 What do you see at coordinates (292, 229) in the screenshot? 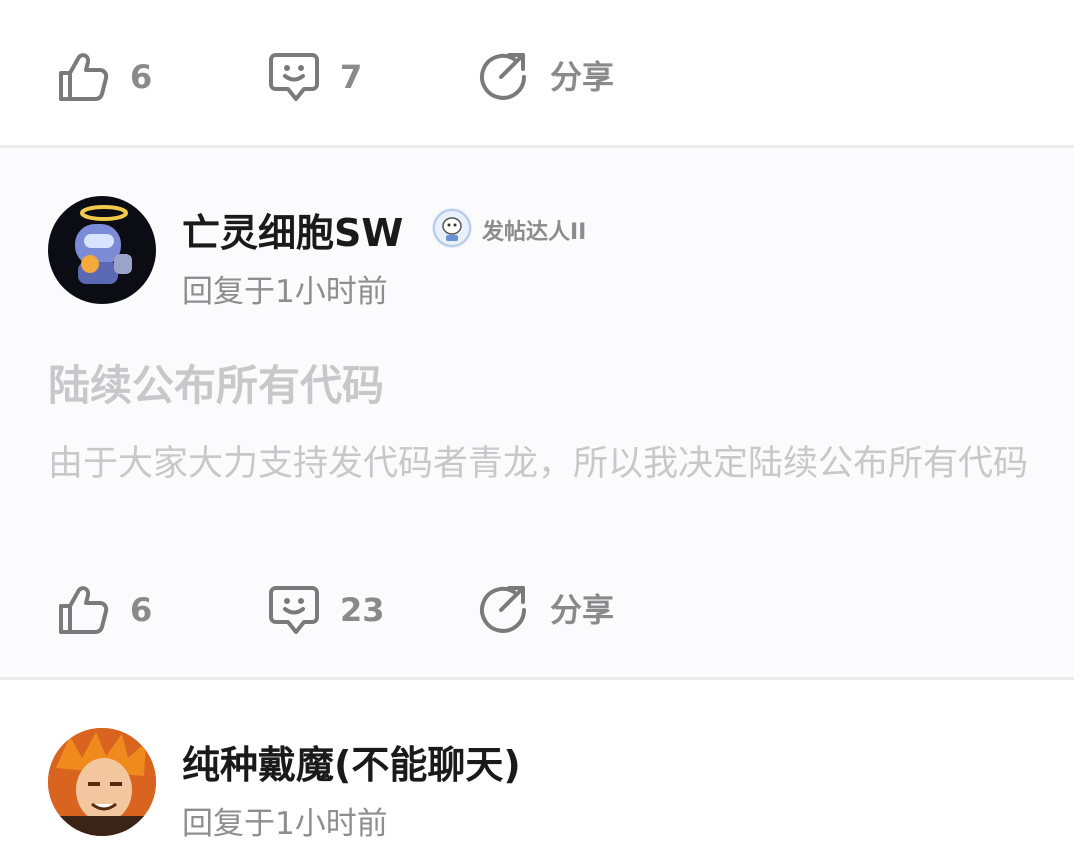
I see `username: 亡灵细胞SW` at bounding box center [292, 229].